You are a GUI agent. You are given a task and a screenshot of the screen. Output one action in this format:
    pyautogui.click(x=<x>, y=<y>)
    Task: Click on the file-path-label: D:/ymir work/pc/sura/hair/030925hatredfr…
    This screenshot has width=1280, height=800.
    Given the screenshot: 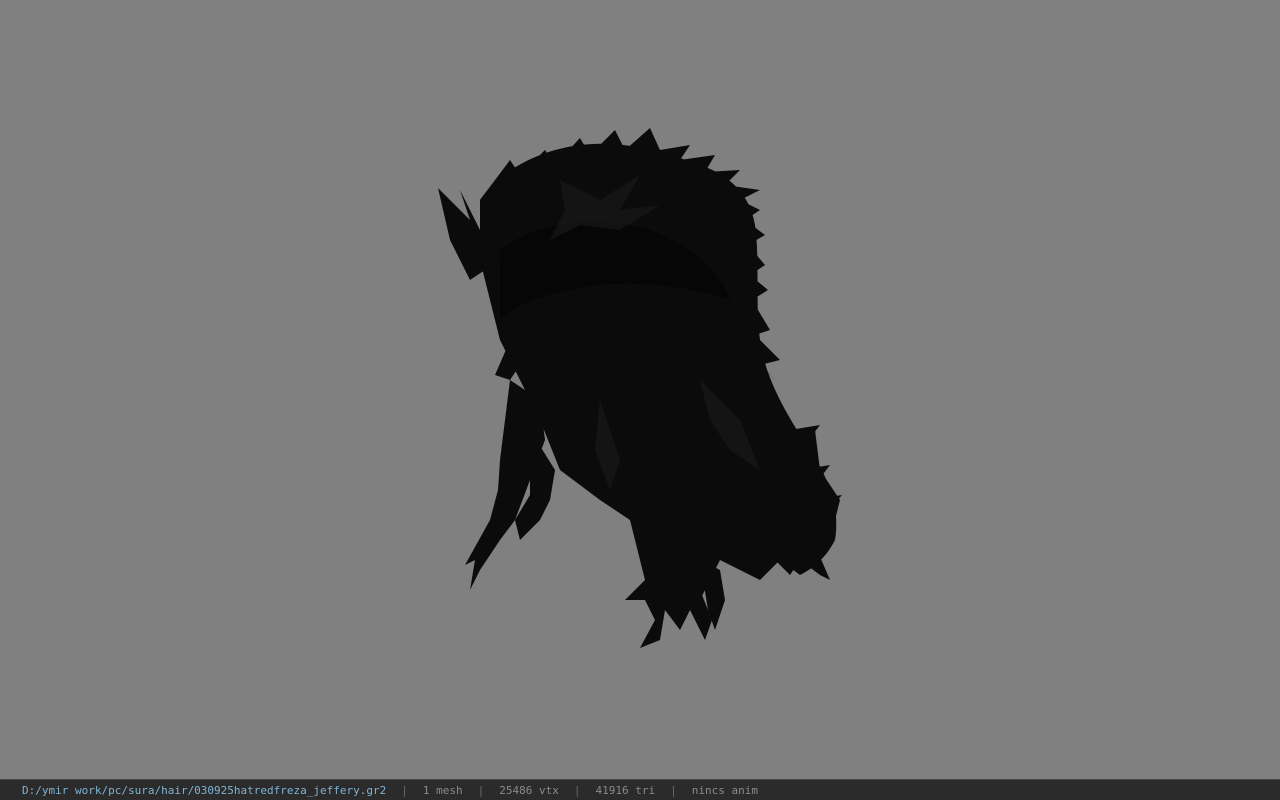 What is the action you would take?
    pyautogui.click(x=204, y=790)
    